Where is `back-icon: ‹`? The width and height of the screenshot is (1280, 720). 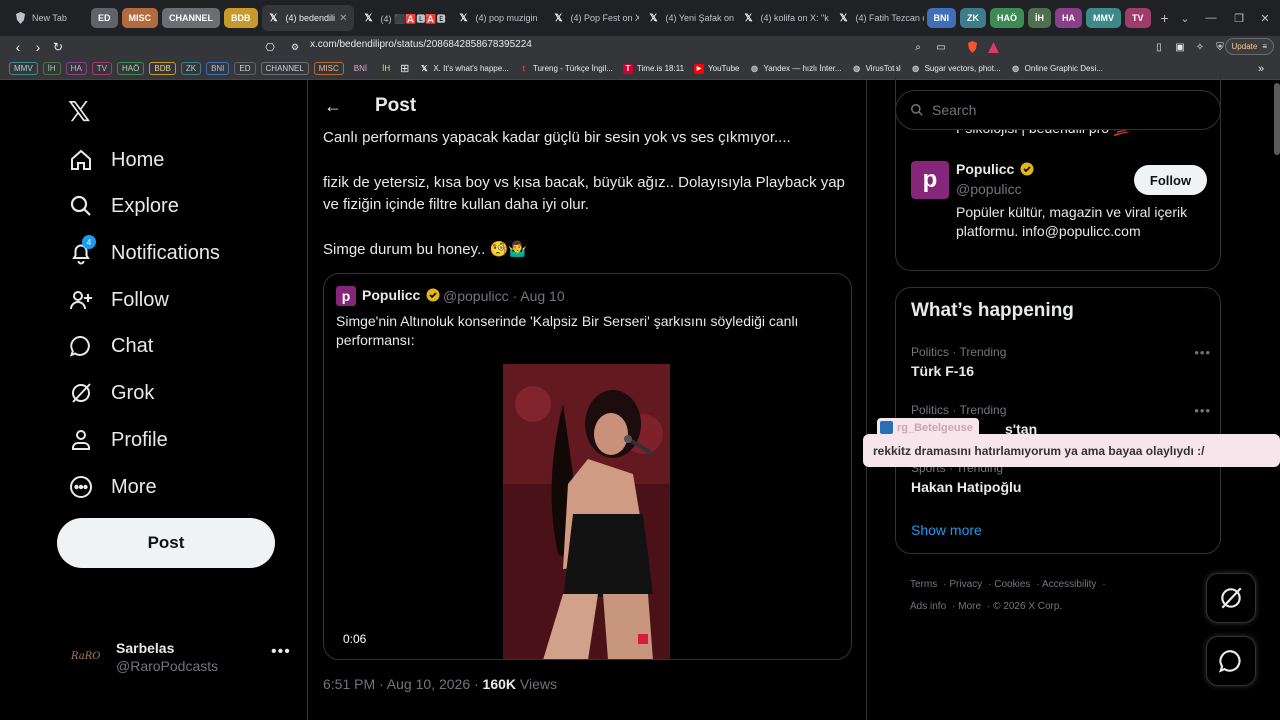 back-icon: ‹ is located at coordinates (18, 47).